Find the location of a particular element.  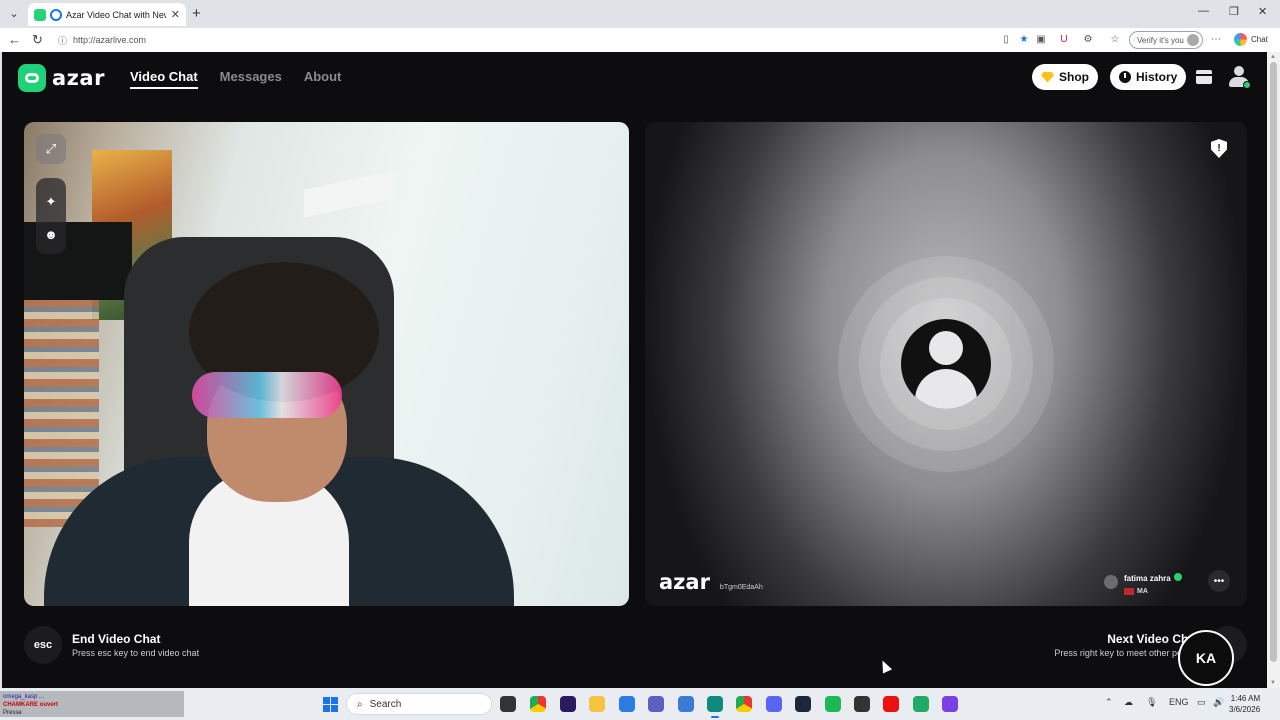

watermark-wordmark: azar is located at coordinates (684, 582).